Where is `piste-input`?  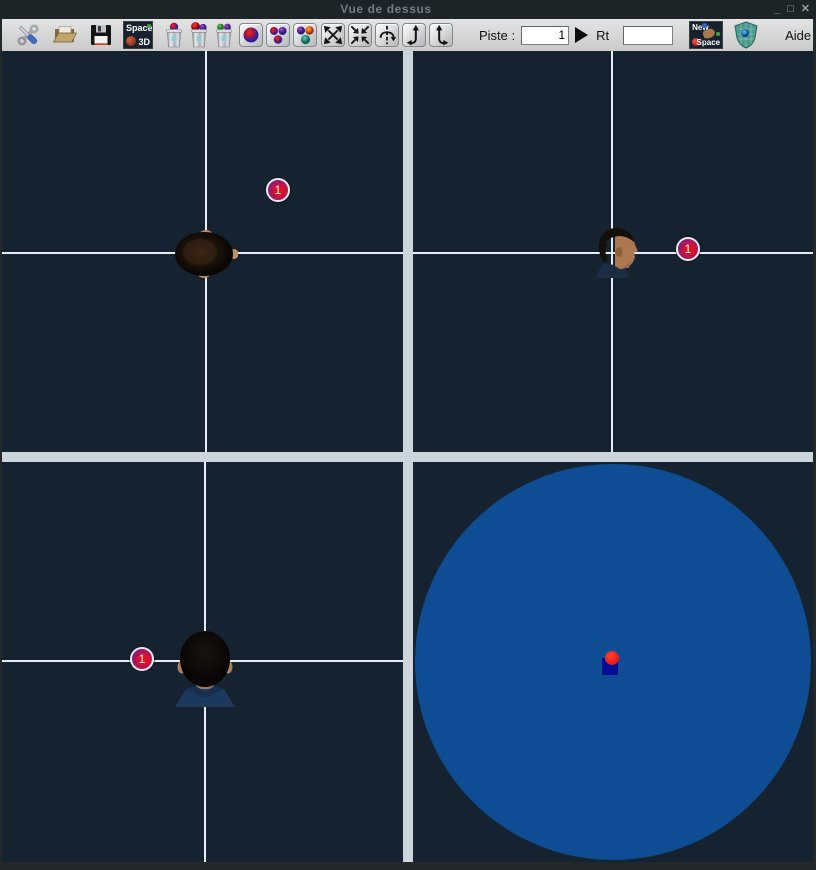
piste-input is located at coordinates (545, 35).